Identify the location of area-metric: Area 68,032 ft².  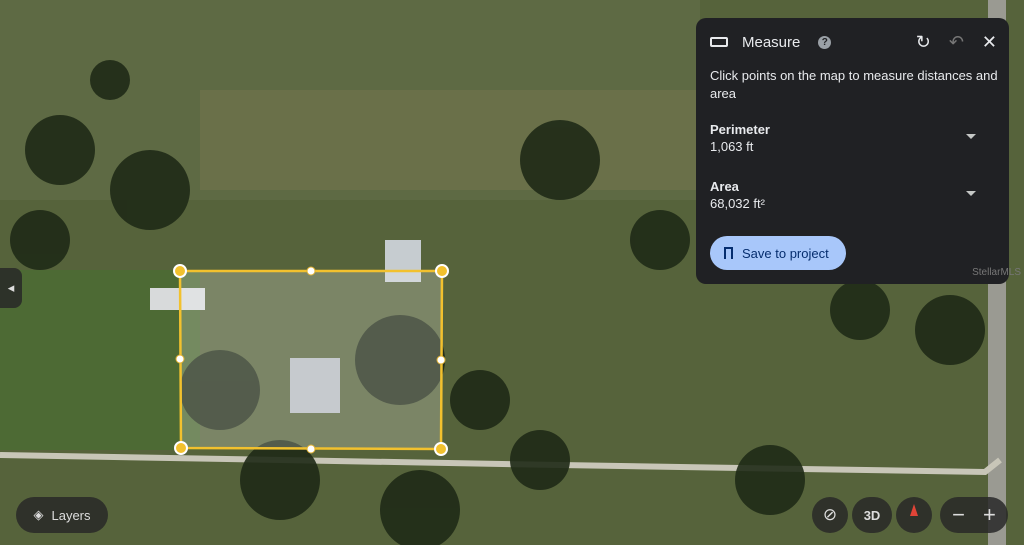
(737, 195).